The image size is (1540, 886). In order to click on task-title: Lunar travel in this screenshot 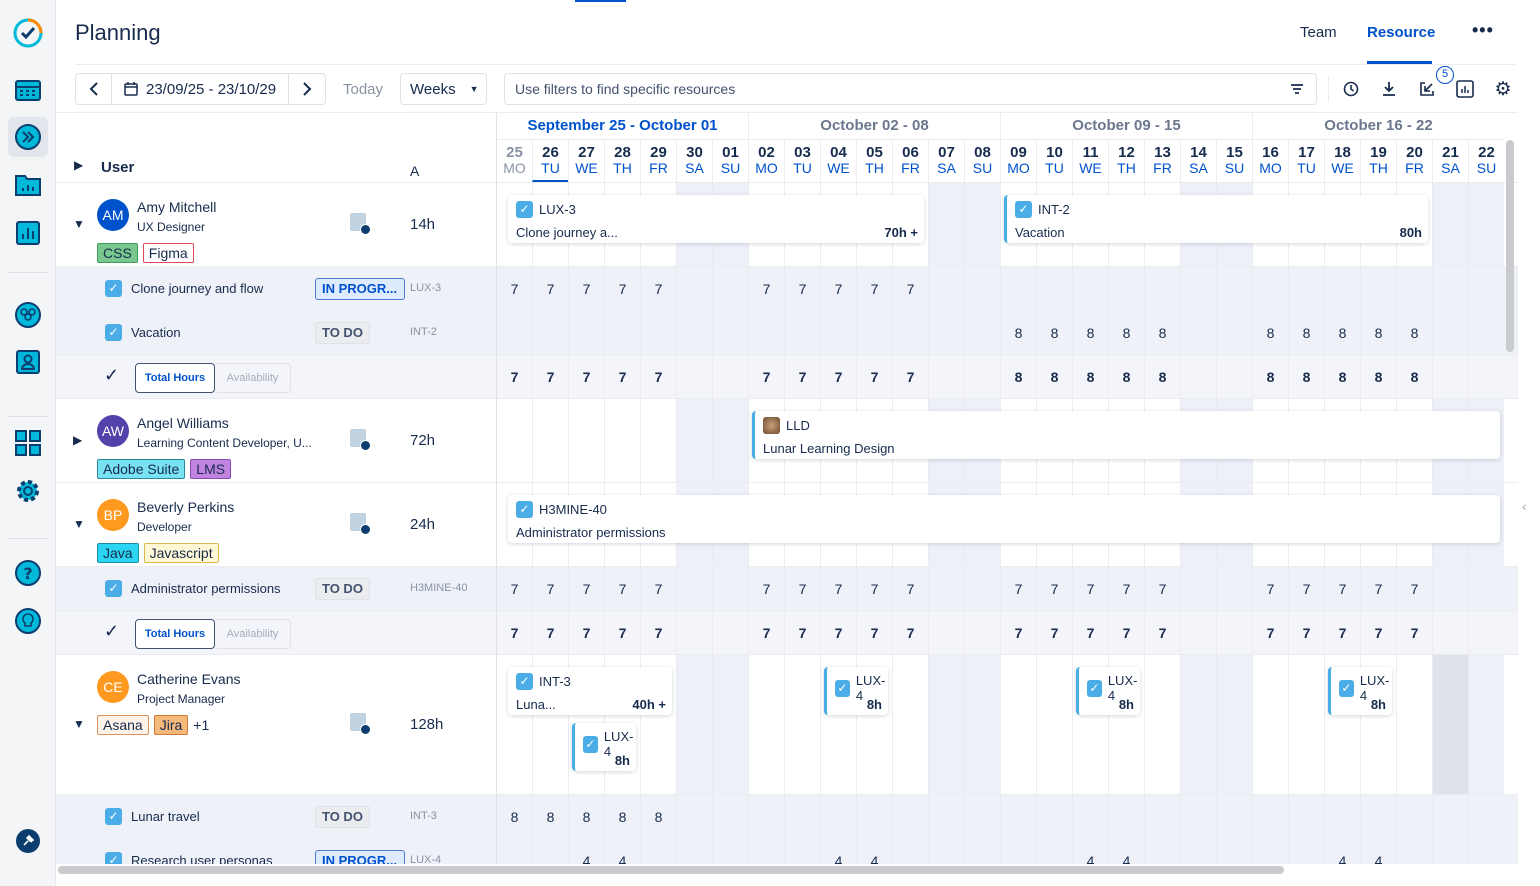, I will do `click(165, 816)`.